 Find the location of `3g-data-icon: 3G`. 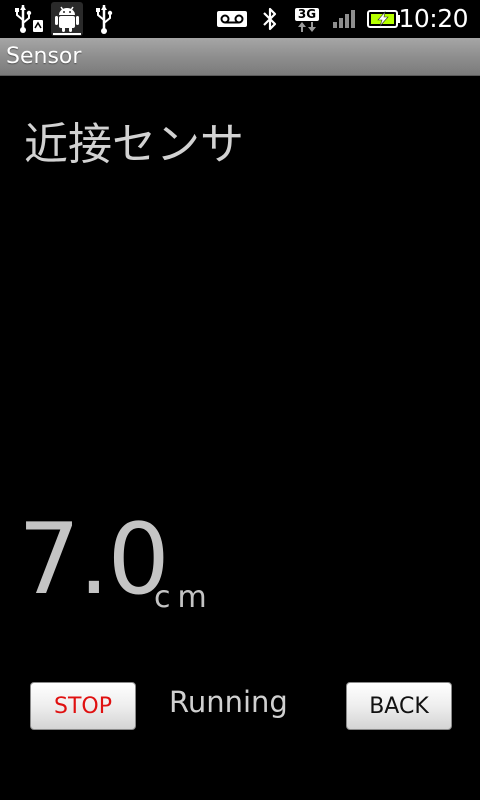

3g-data-icon: 3G is located at coordinates (307, 19).